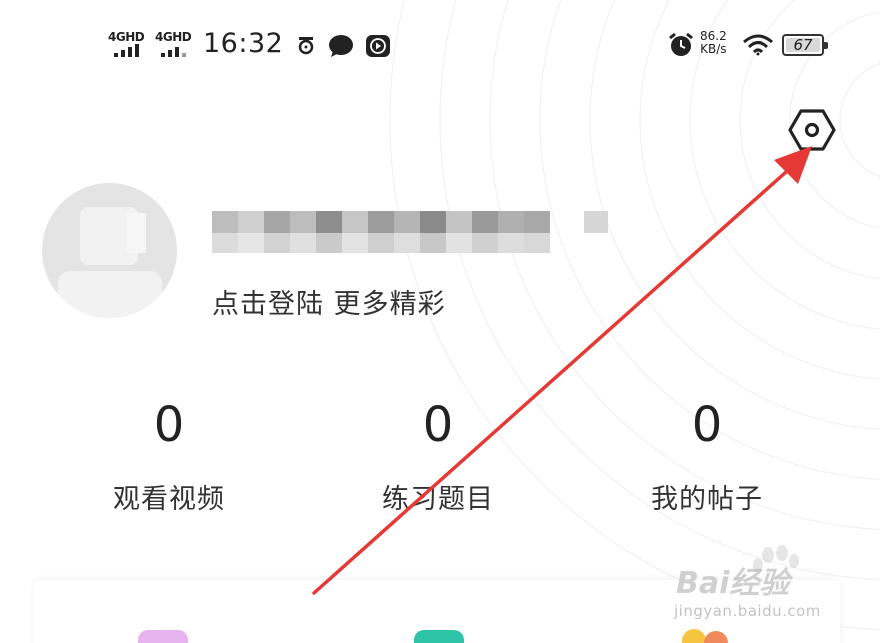  Describe the element at coordinates (438, 455) in the screenshot. I see `stat-practice-questions: 0 练习题目` at that location.